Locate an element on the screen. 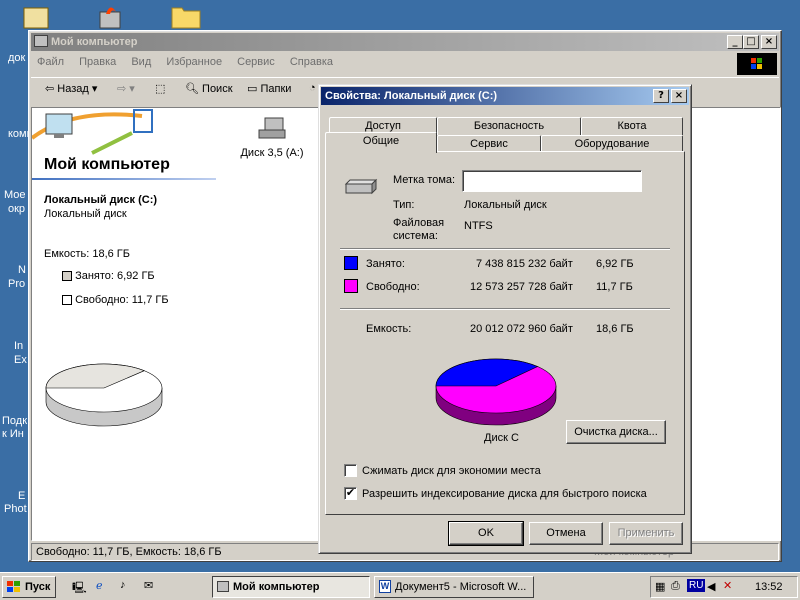  banner-graphic is located at coordinates (92, 132).